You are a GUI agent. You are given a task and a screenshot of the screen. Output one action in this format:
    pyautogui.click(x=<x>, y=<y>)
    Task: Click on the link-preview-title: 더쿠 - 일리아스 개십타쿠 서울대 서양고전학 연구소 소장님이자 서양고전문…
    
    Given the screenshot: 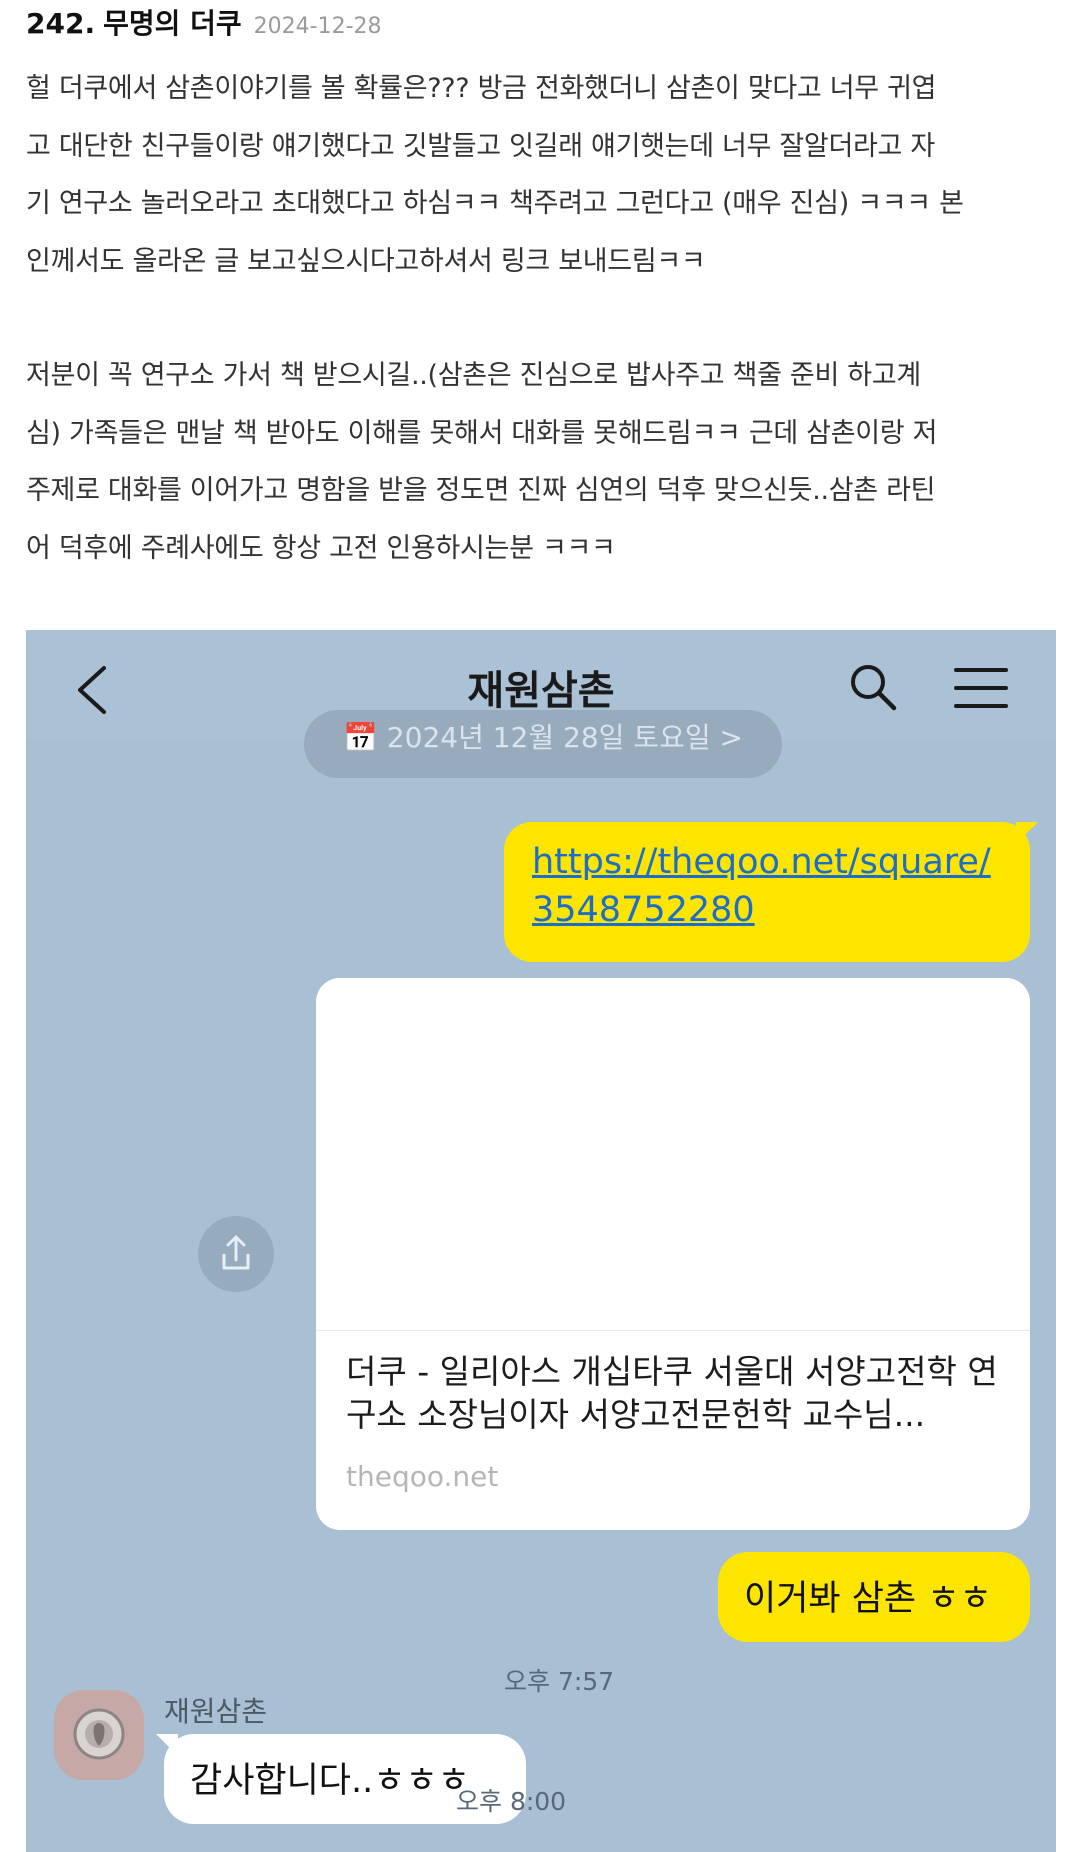 What is the action you would take?
    pyautogui.click(x=672, y=1393)
    